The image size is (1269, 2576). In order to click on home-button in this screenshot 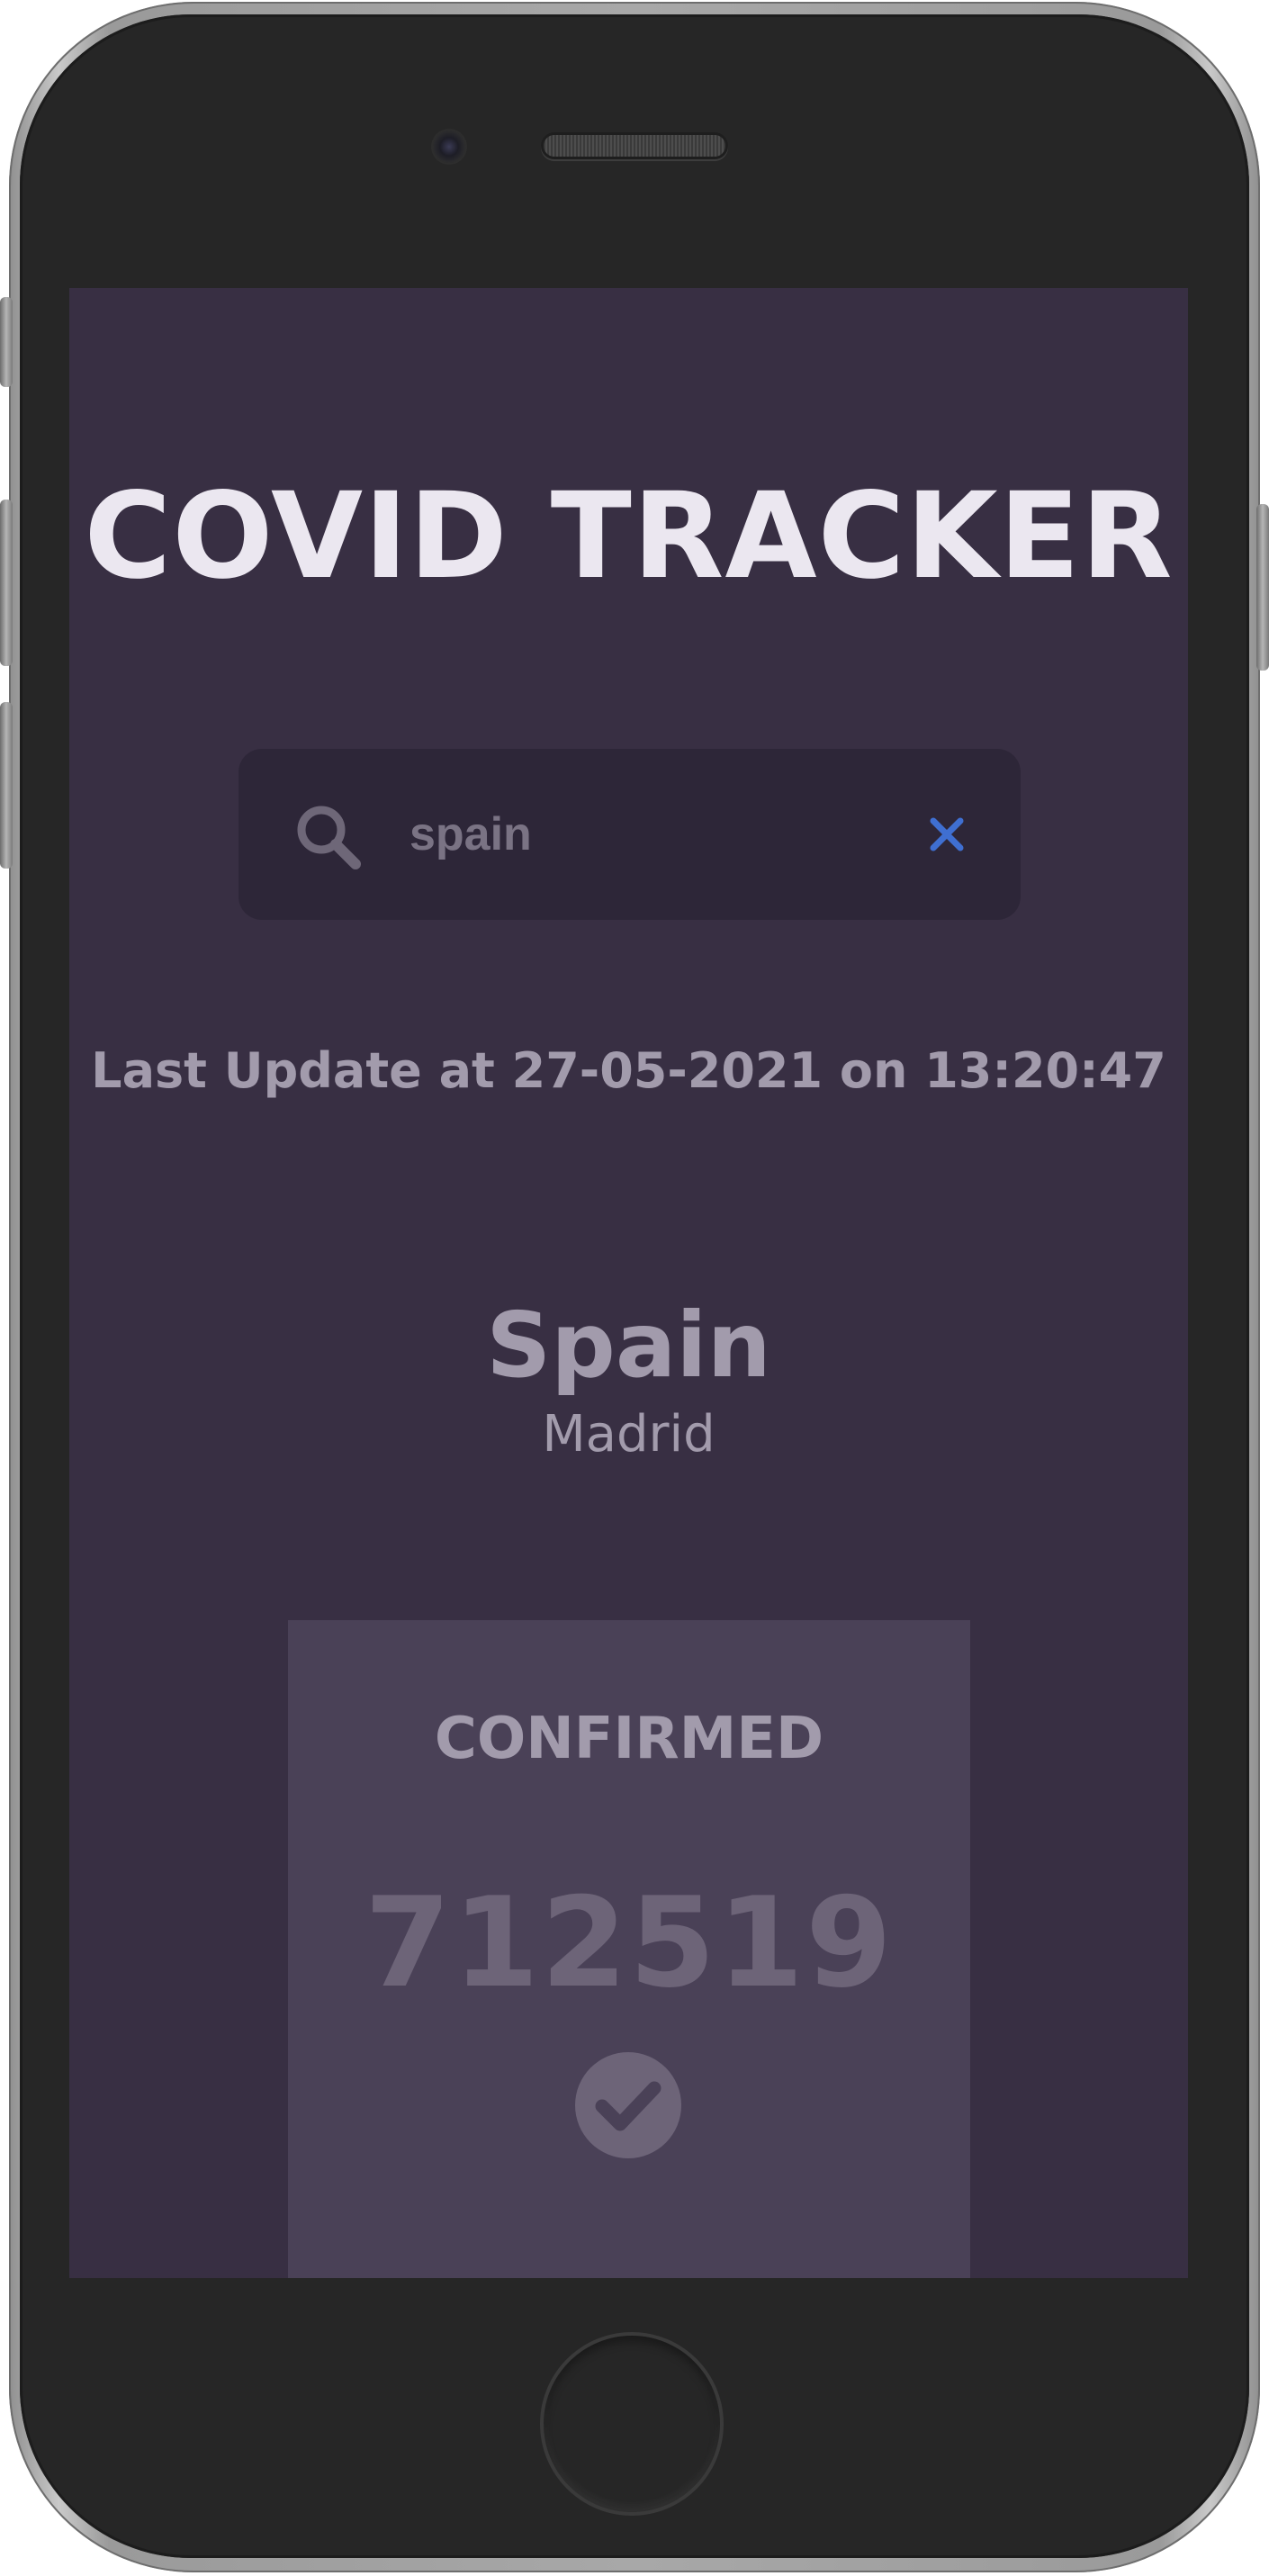, I will do `click(632, 2424)`.